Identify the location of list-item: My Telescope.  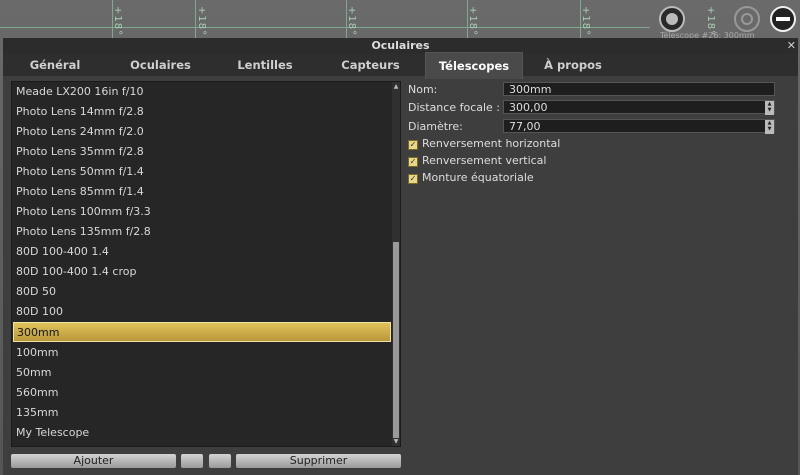
(202, 433).